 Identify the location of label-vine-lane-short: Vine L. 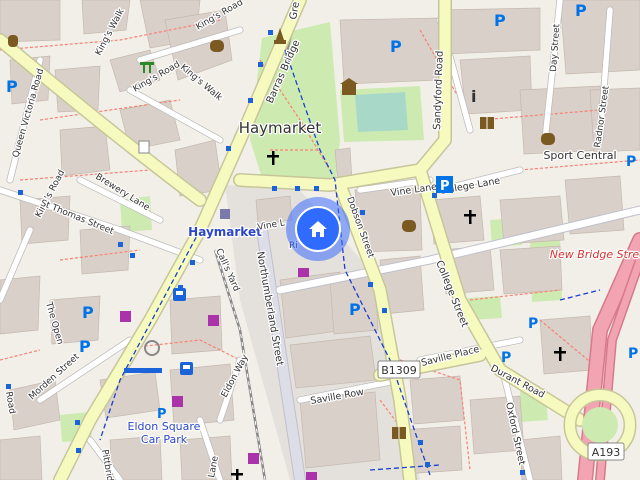
(271, 225).